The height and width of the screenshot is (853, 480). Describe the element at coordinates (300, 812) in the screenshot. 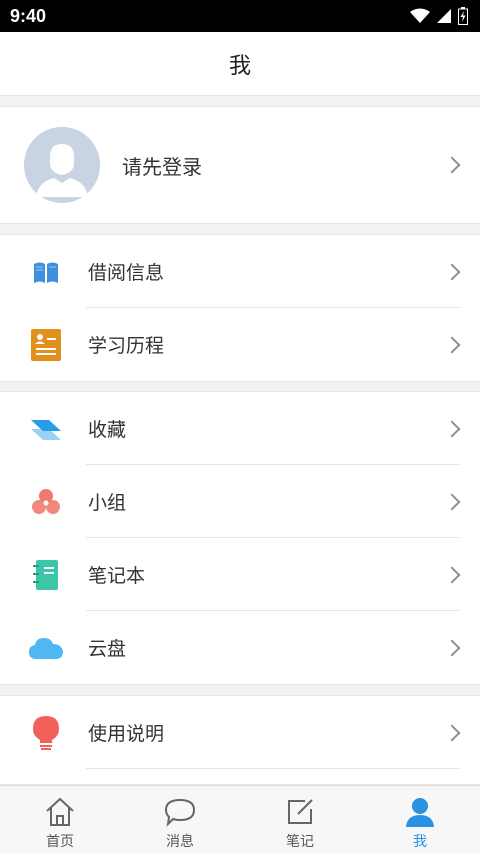

I see `note-edit-icon` at that location.